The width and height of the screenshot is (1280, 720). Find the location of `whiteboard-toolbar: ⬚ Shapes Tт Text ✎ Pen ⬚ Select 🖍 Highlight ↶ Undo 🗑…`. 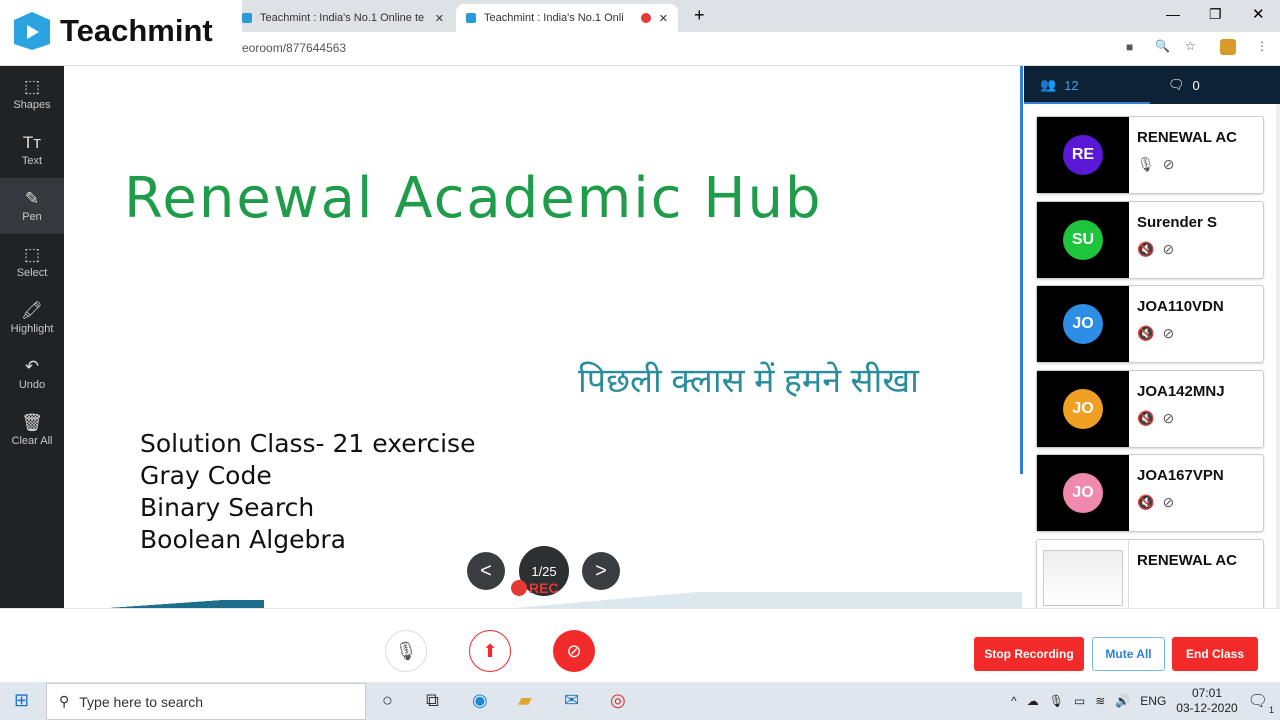

whiteboard-toolbar: ⬚ Shapes Tт Text ✎ Pen ⬚ Select 🖍 Highlight ↶ Undo 🗑… is located at coordinates (32, 337).